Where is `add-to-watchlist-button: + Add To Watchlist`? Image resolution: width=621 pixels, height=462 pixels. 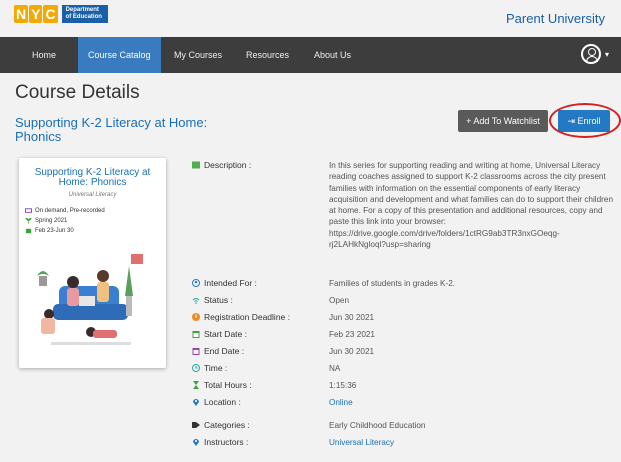
add-to-watchlist-button: + Add To Watchlist is located at coordinates (503, 121).